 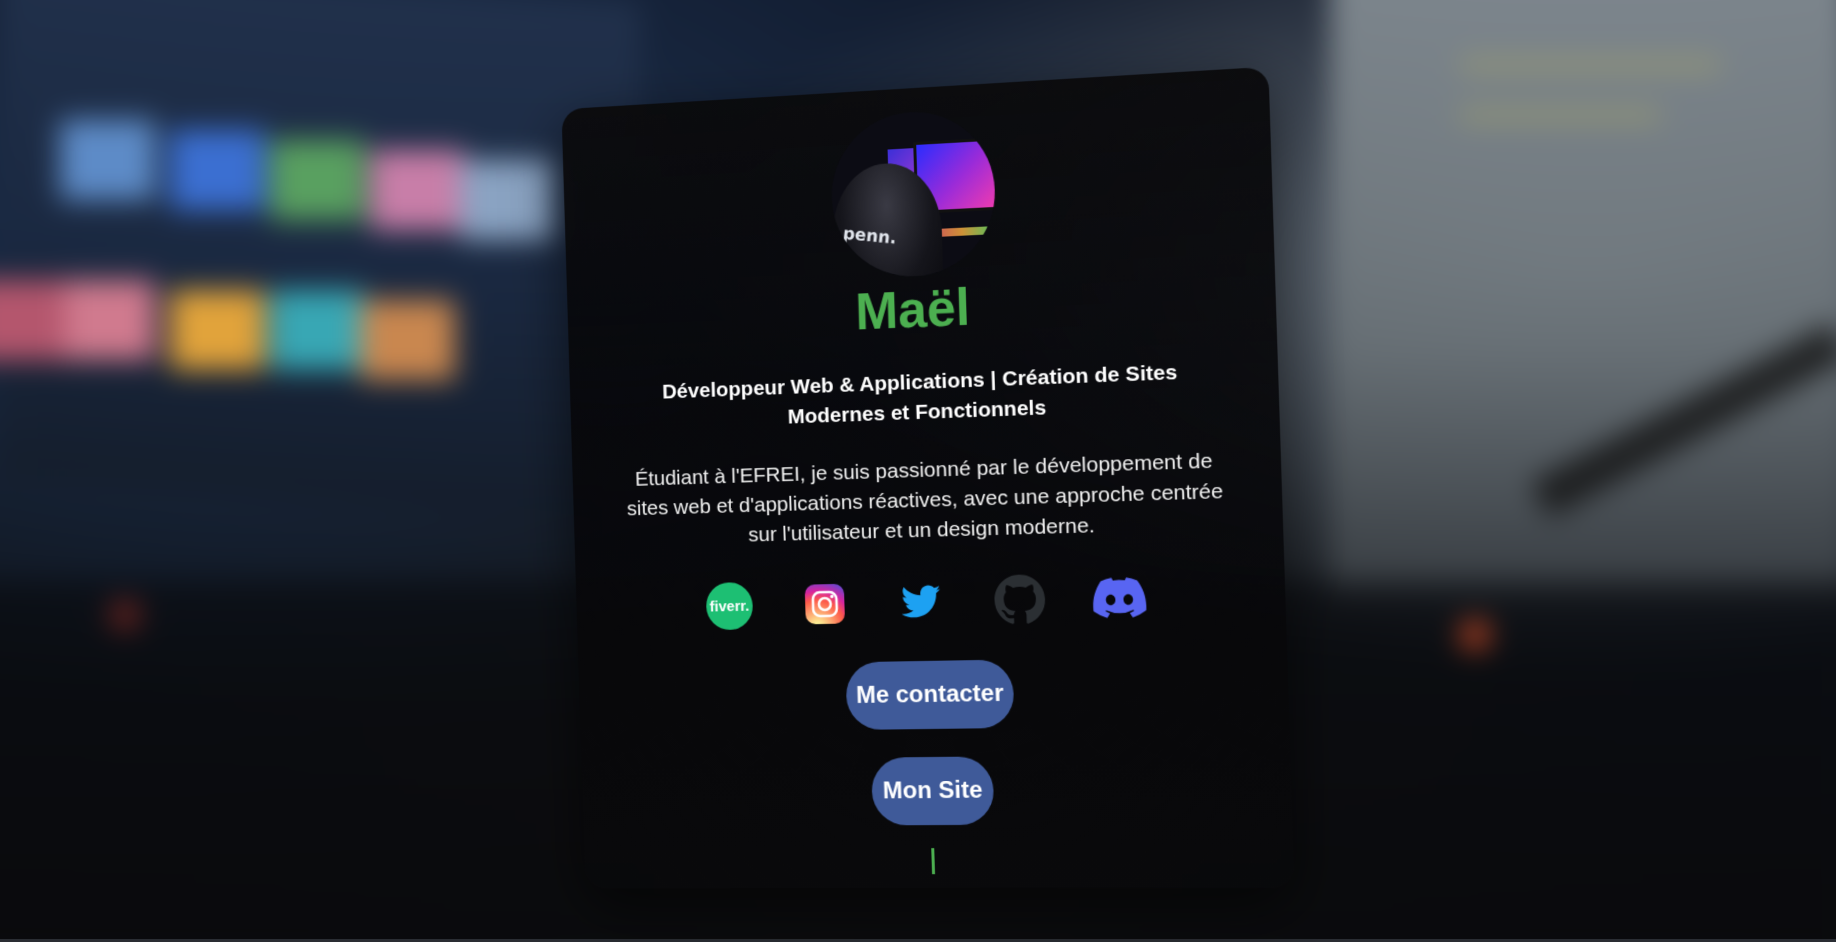 I want to click on github-icon, so click(x=1019, y=599).